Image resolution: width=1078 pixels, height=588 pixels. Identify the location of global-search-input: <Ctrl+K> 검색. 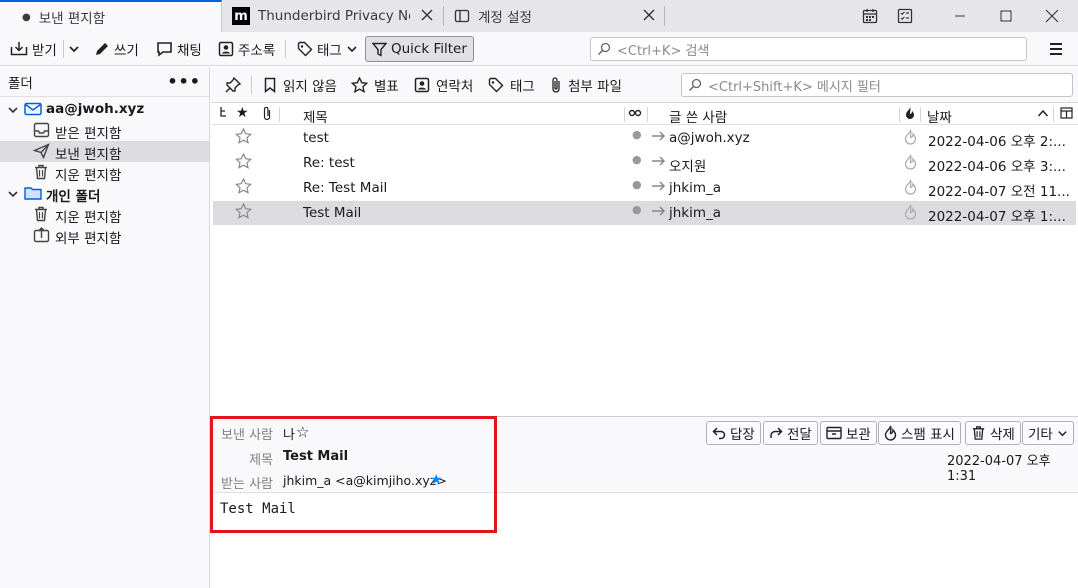
(808, 49).